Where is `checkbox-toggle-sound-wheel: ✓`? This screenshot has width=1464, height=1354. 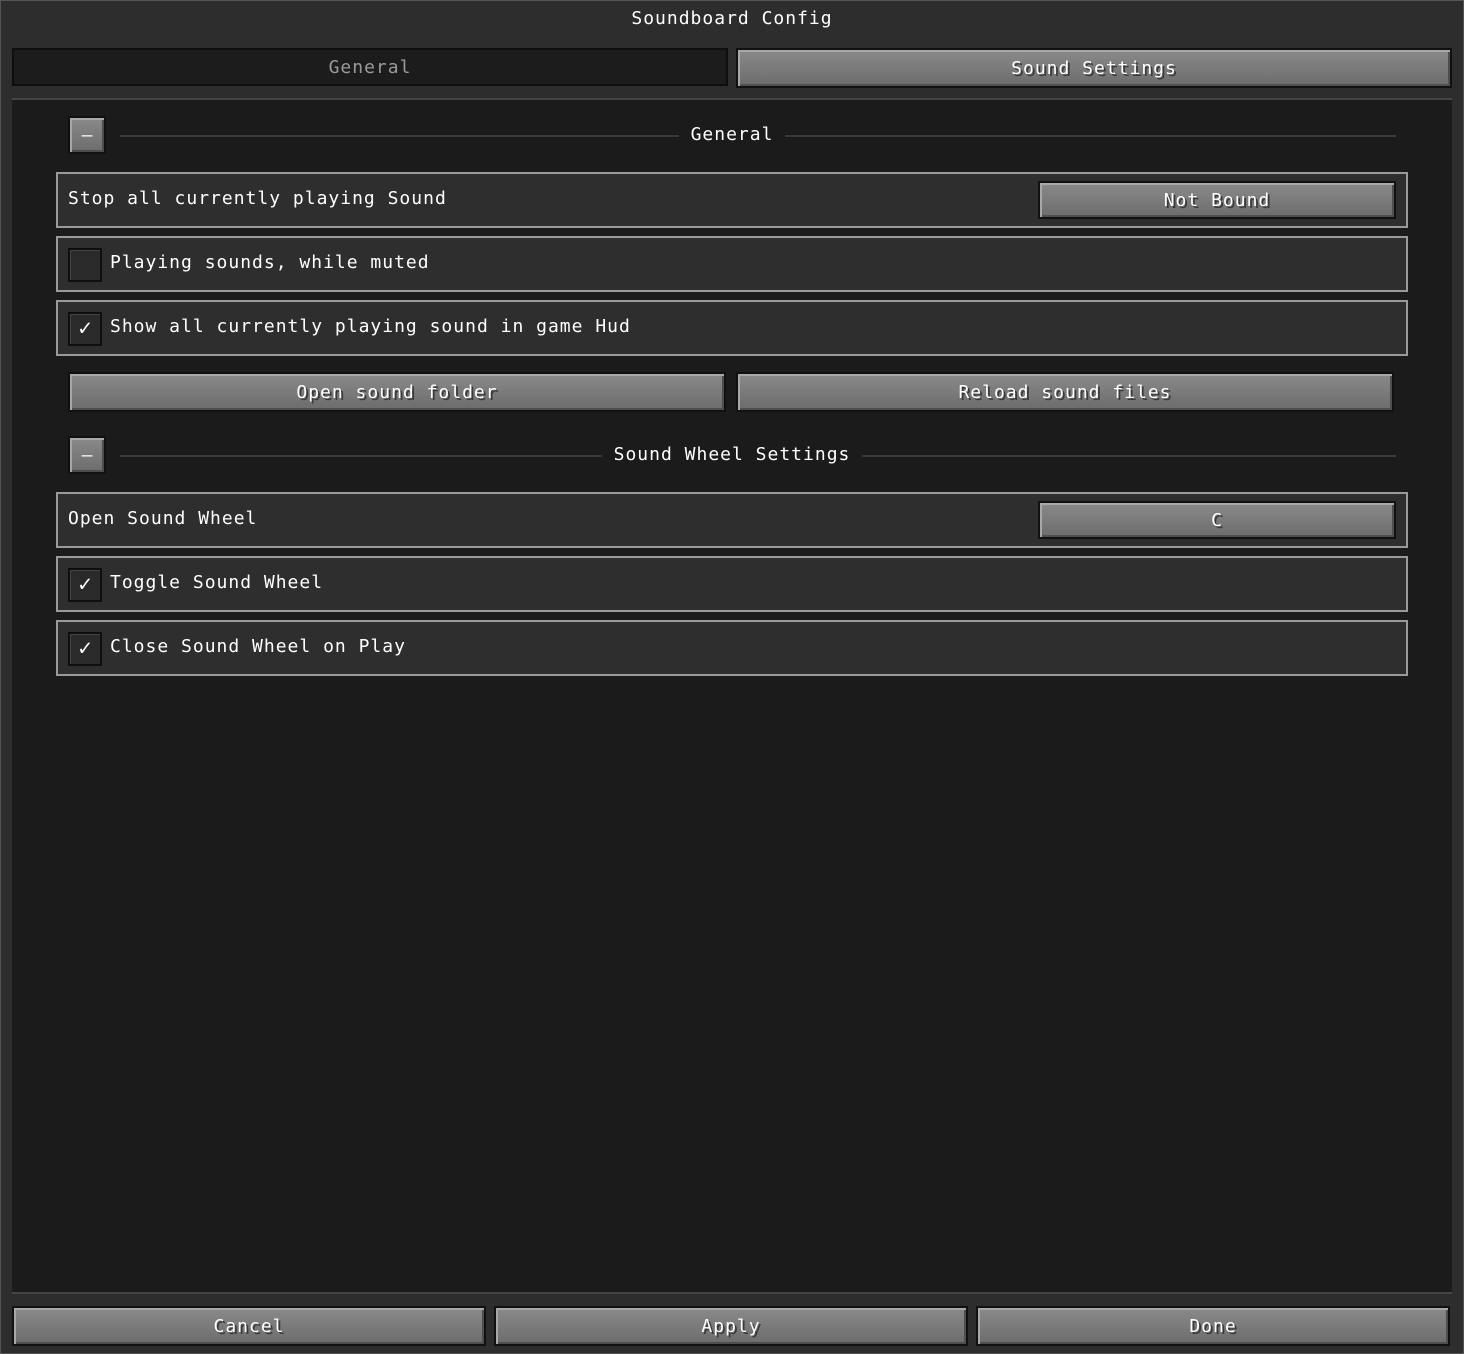
checkbox-toggle-sound-wheel: ✓ is located at coordinates (85, 585).